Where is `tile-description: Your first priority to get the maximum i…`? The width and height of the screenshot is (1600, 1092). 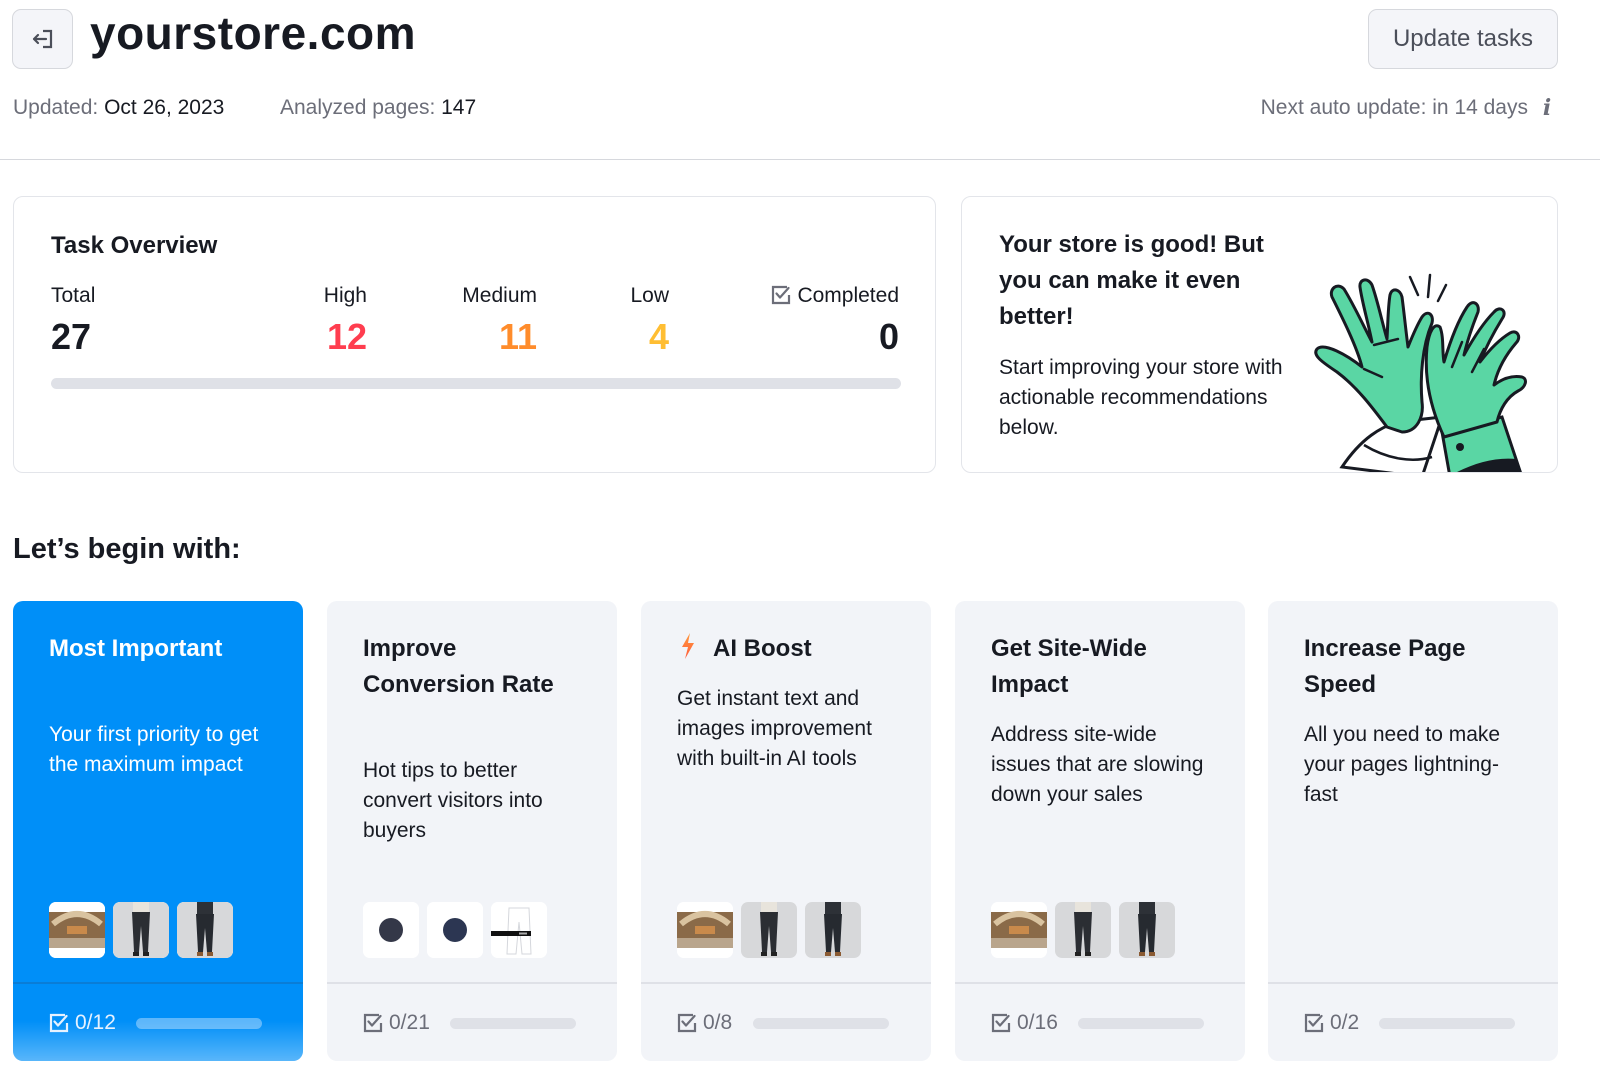
tile-description: Your first priority to get the maximum i… is located at coordinates (154, 749).